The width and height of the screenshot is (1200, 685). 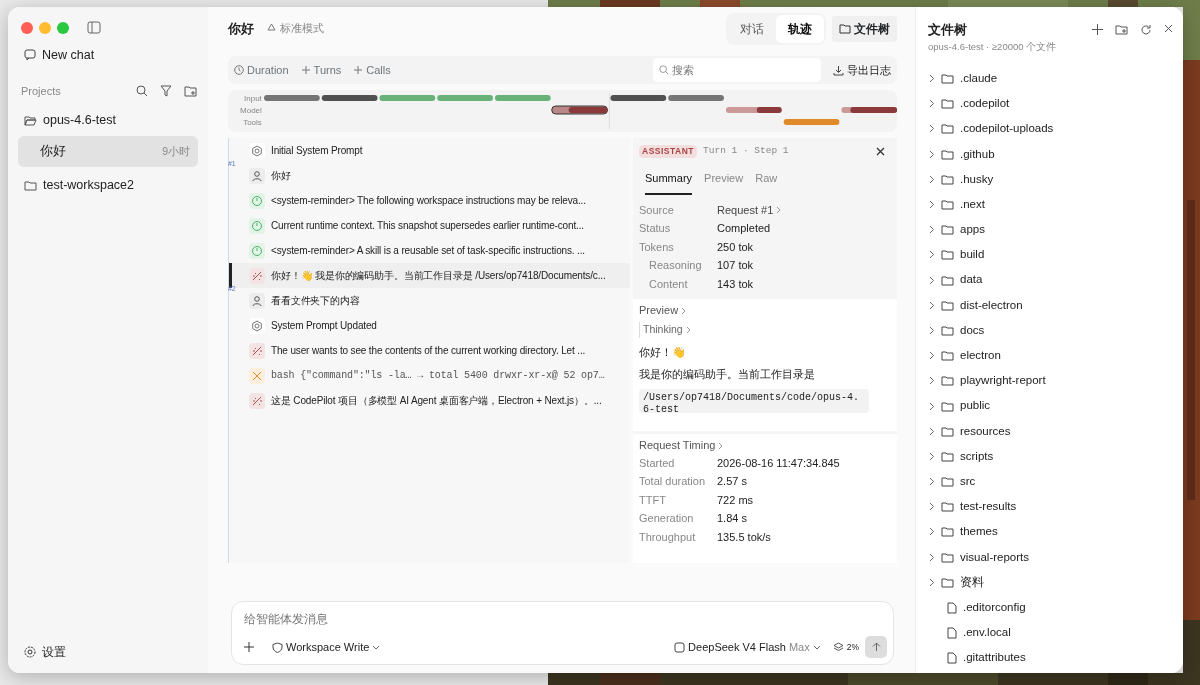 What do you see at coordinates (659, 310) in the screenshot?
I see `preview-link: Preview` at bounding box center [659, 310].